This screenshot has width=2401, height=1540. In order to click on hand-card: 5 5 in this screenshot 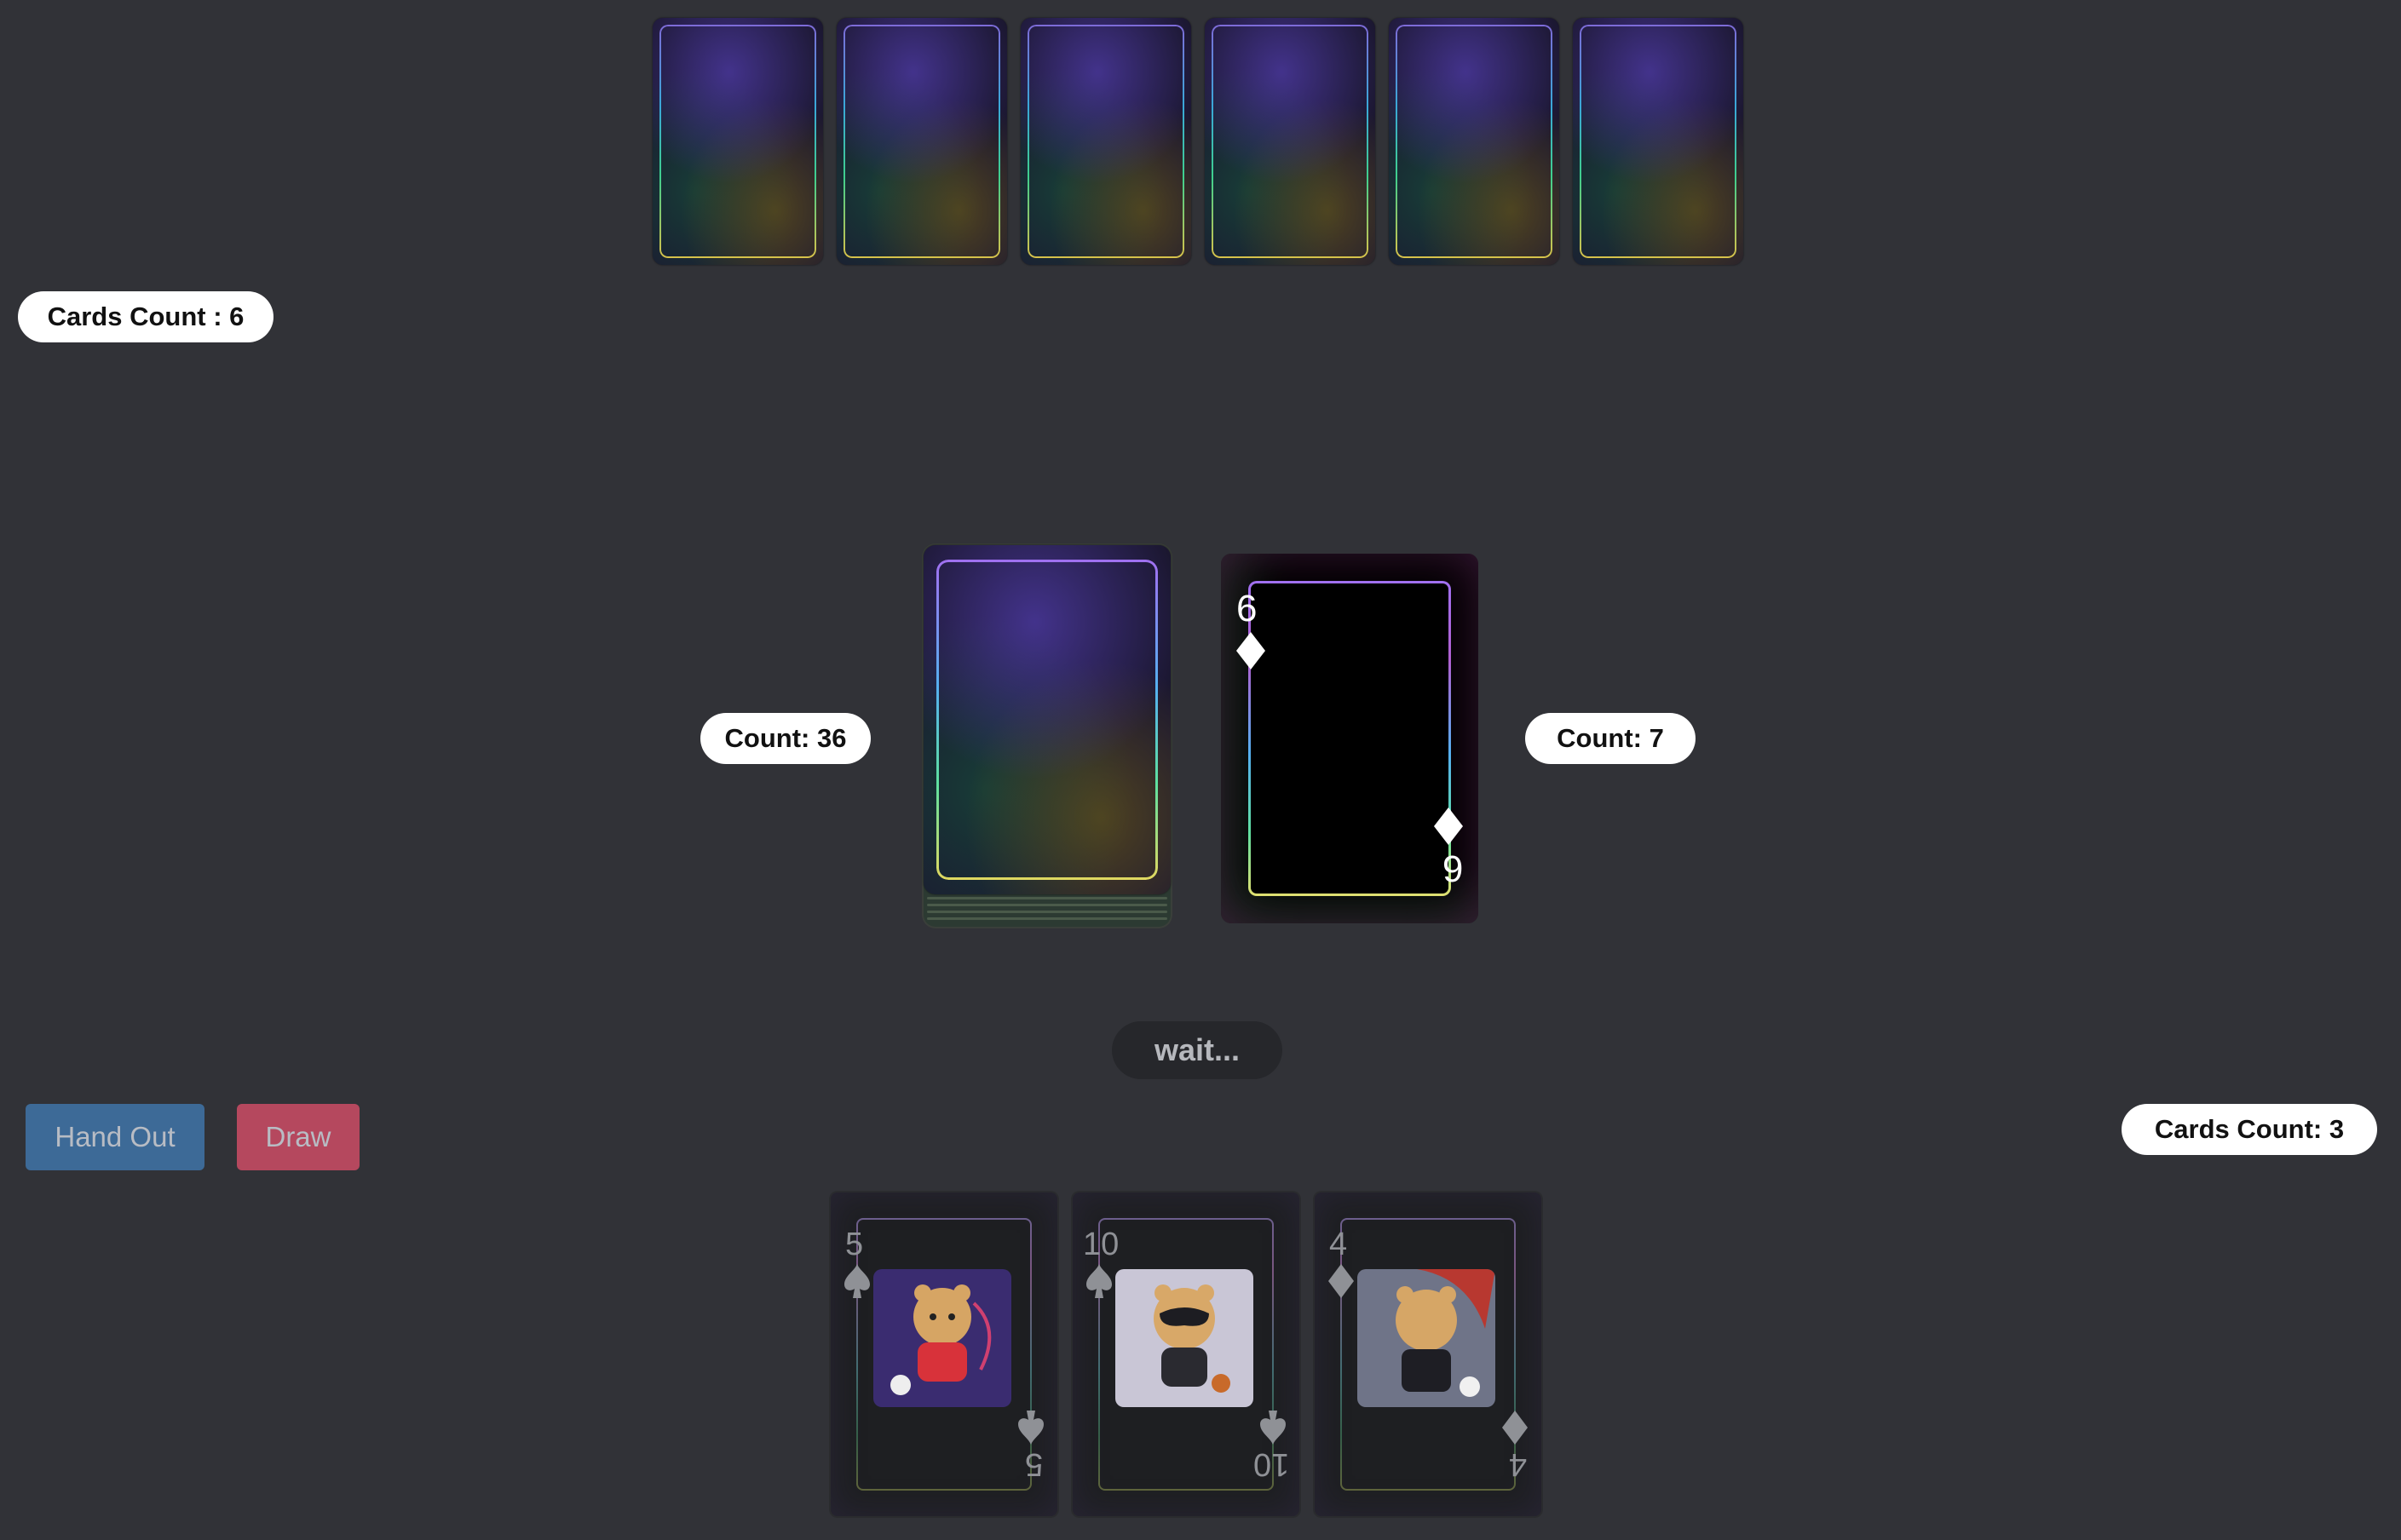, I will do `click(944, 1354)`.